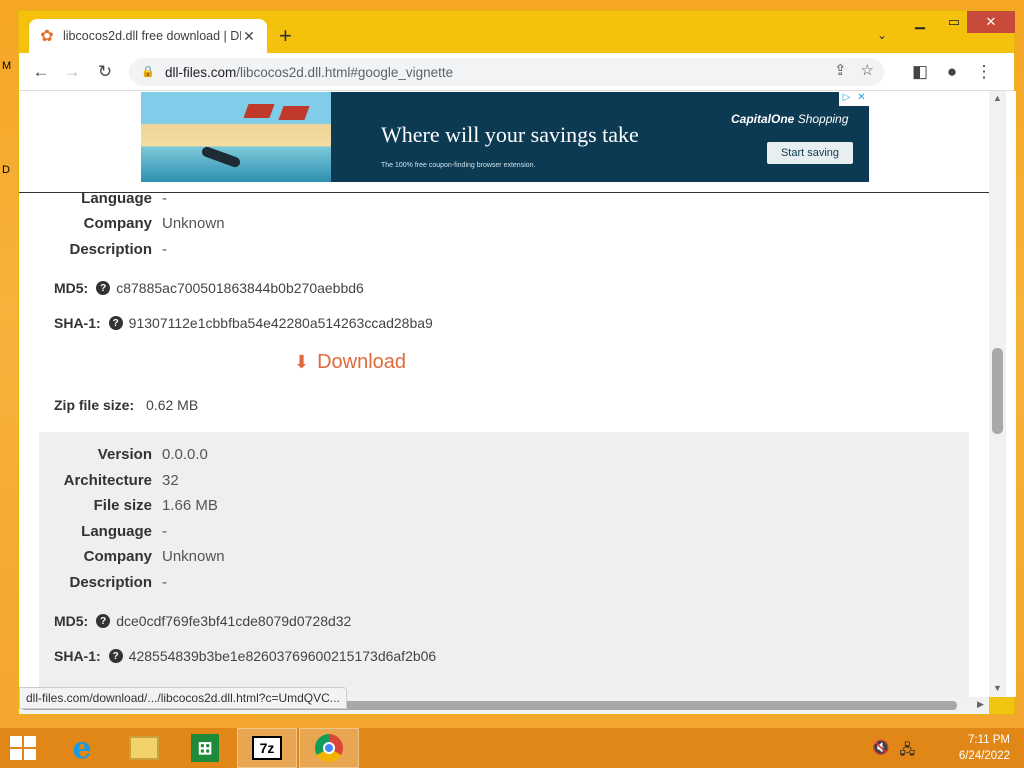  I want to click on maximize-icon: ▭, so click(954, 22).